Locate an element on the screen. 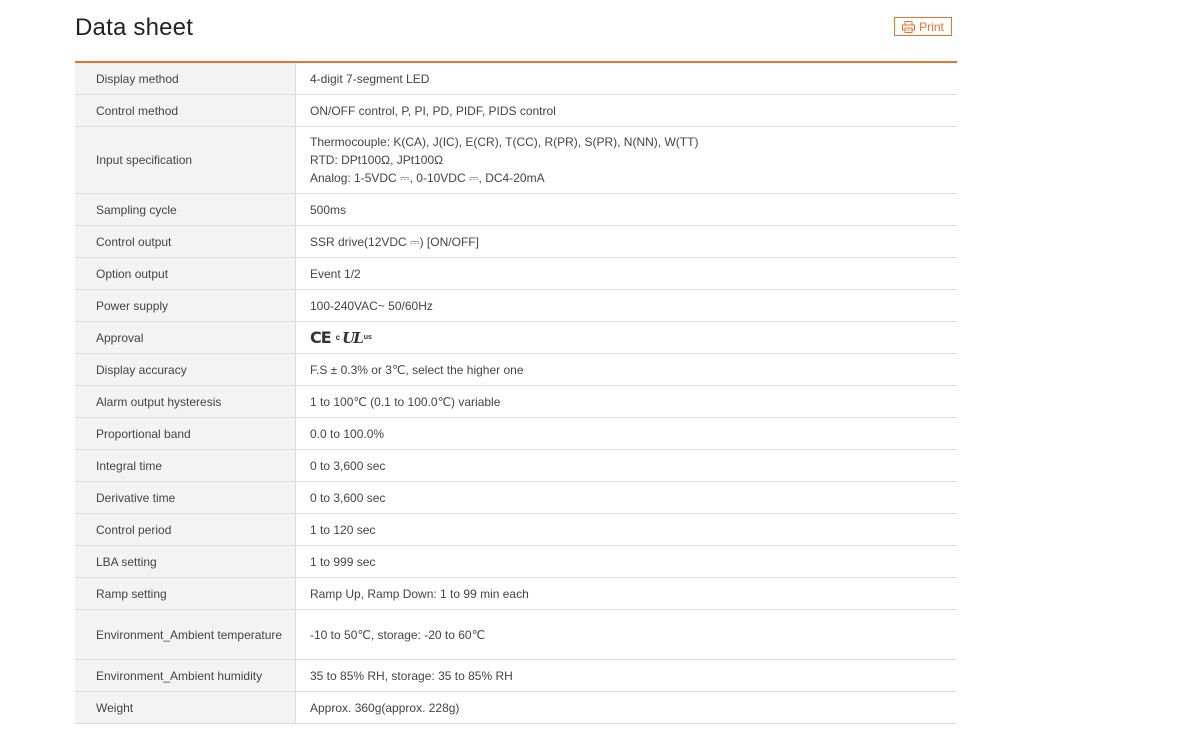 This screenshot has height=733, width=1200. c-mark: c is located at coordinates (338, 337).